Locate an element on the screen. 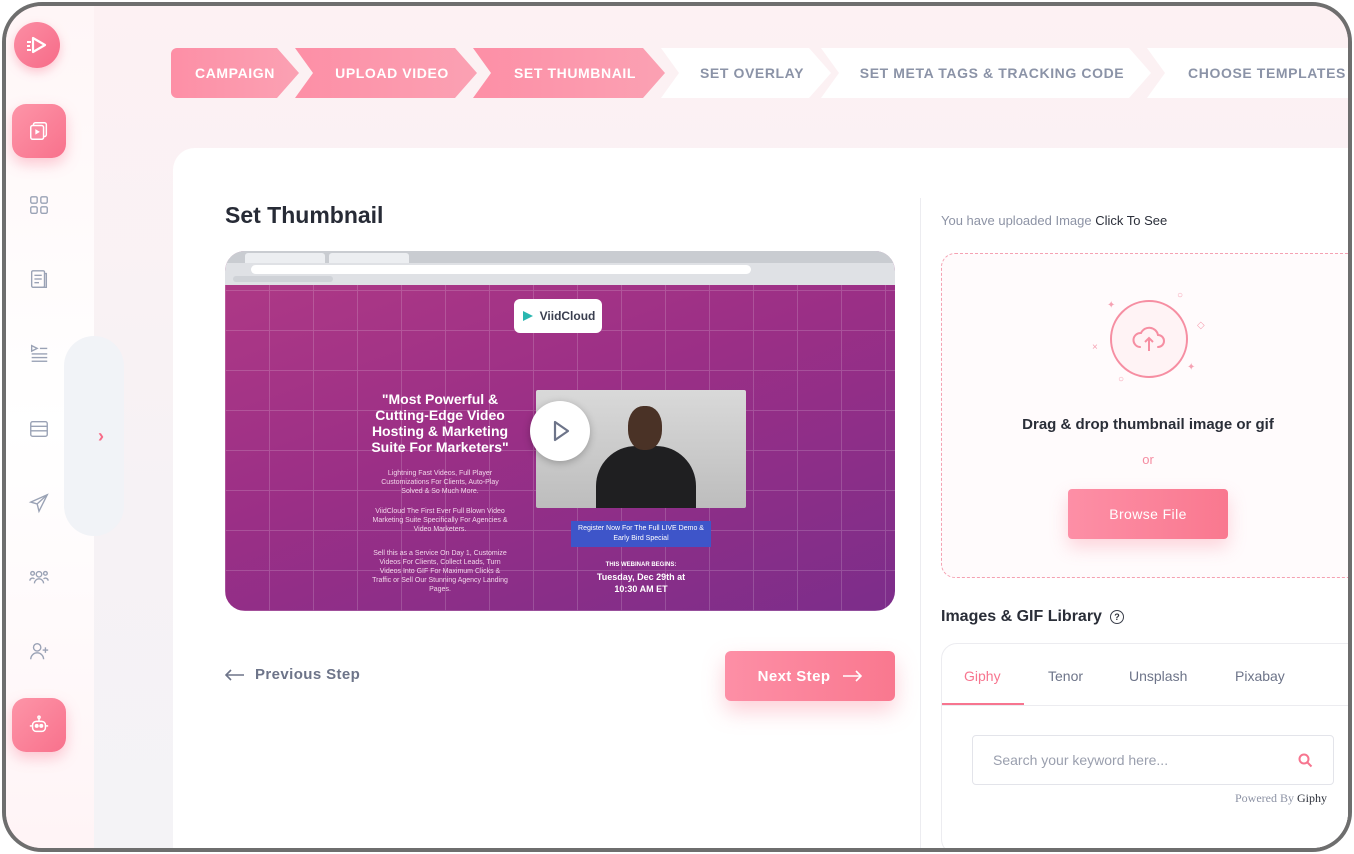 Image resolution: width=1354 pixels, height=854 pixels. app-logo is located at coordinates (37, 45).